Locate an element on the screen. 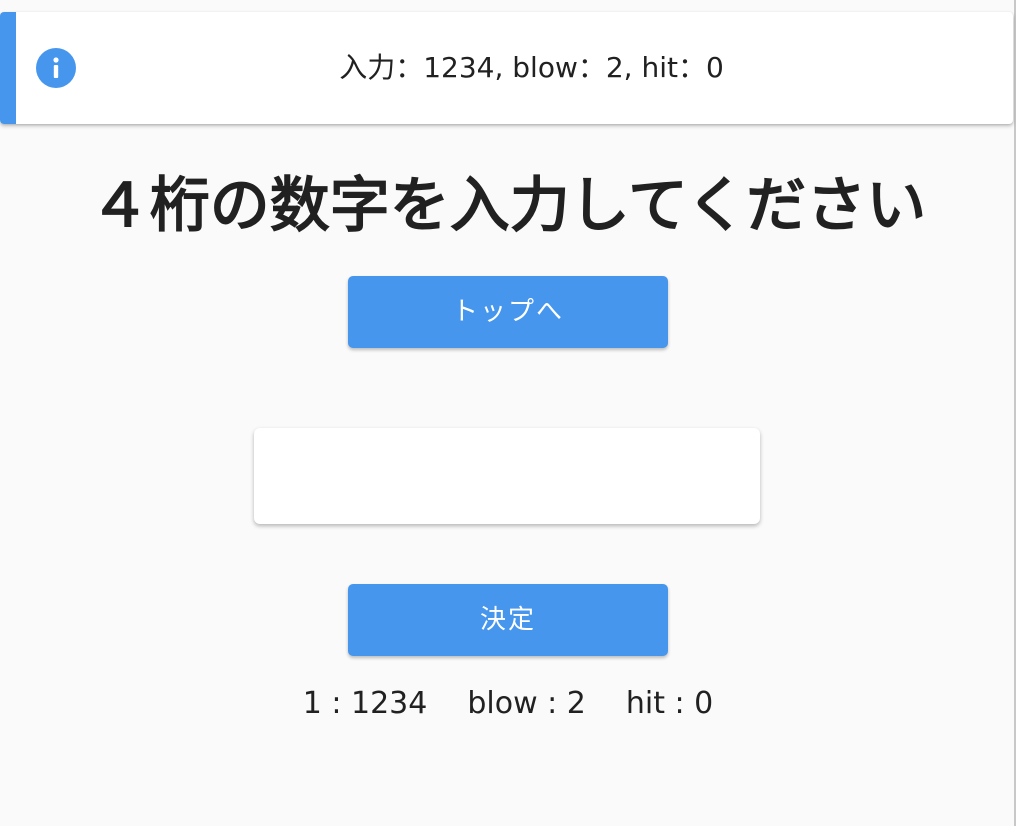 The width and height of the screenshot is (1016, 826). notification-accent-bar is located at coordinates (8, 68).